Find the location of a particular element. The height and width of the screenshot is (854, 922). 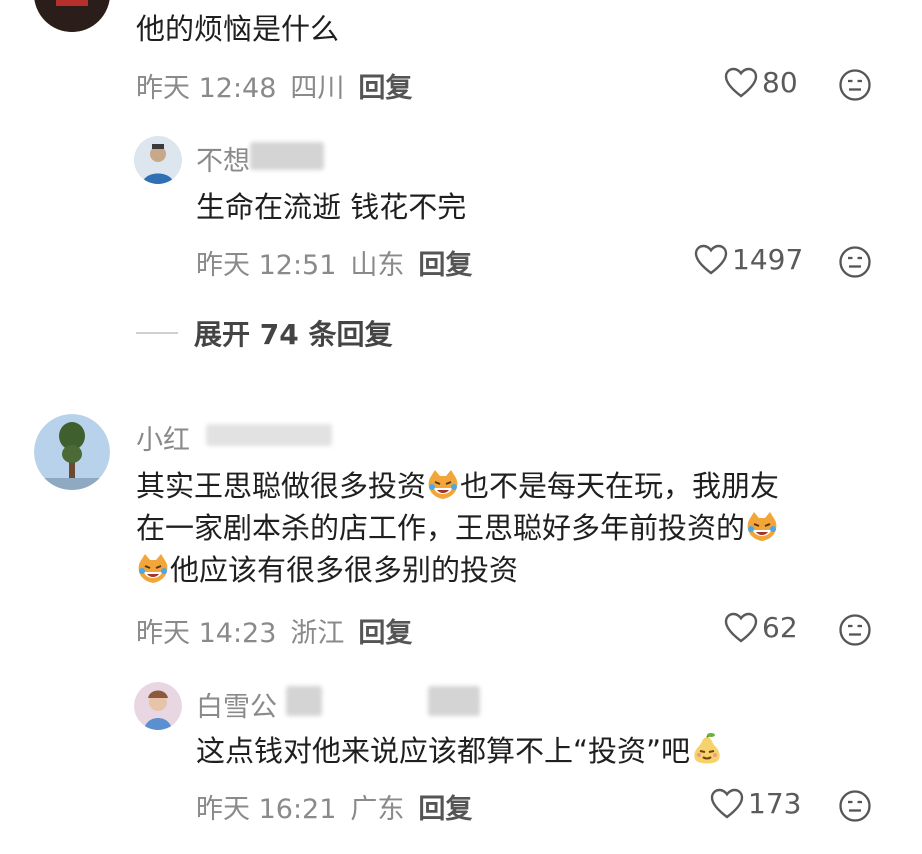

like-button: 62 is located at coordinates (761, 627).